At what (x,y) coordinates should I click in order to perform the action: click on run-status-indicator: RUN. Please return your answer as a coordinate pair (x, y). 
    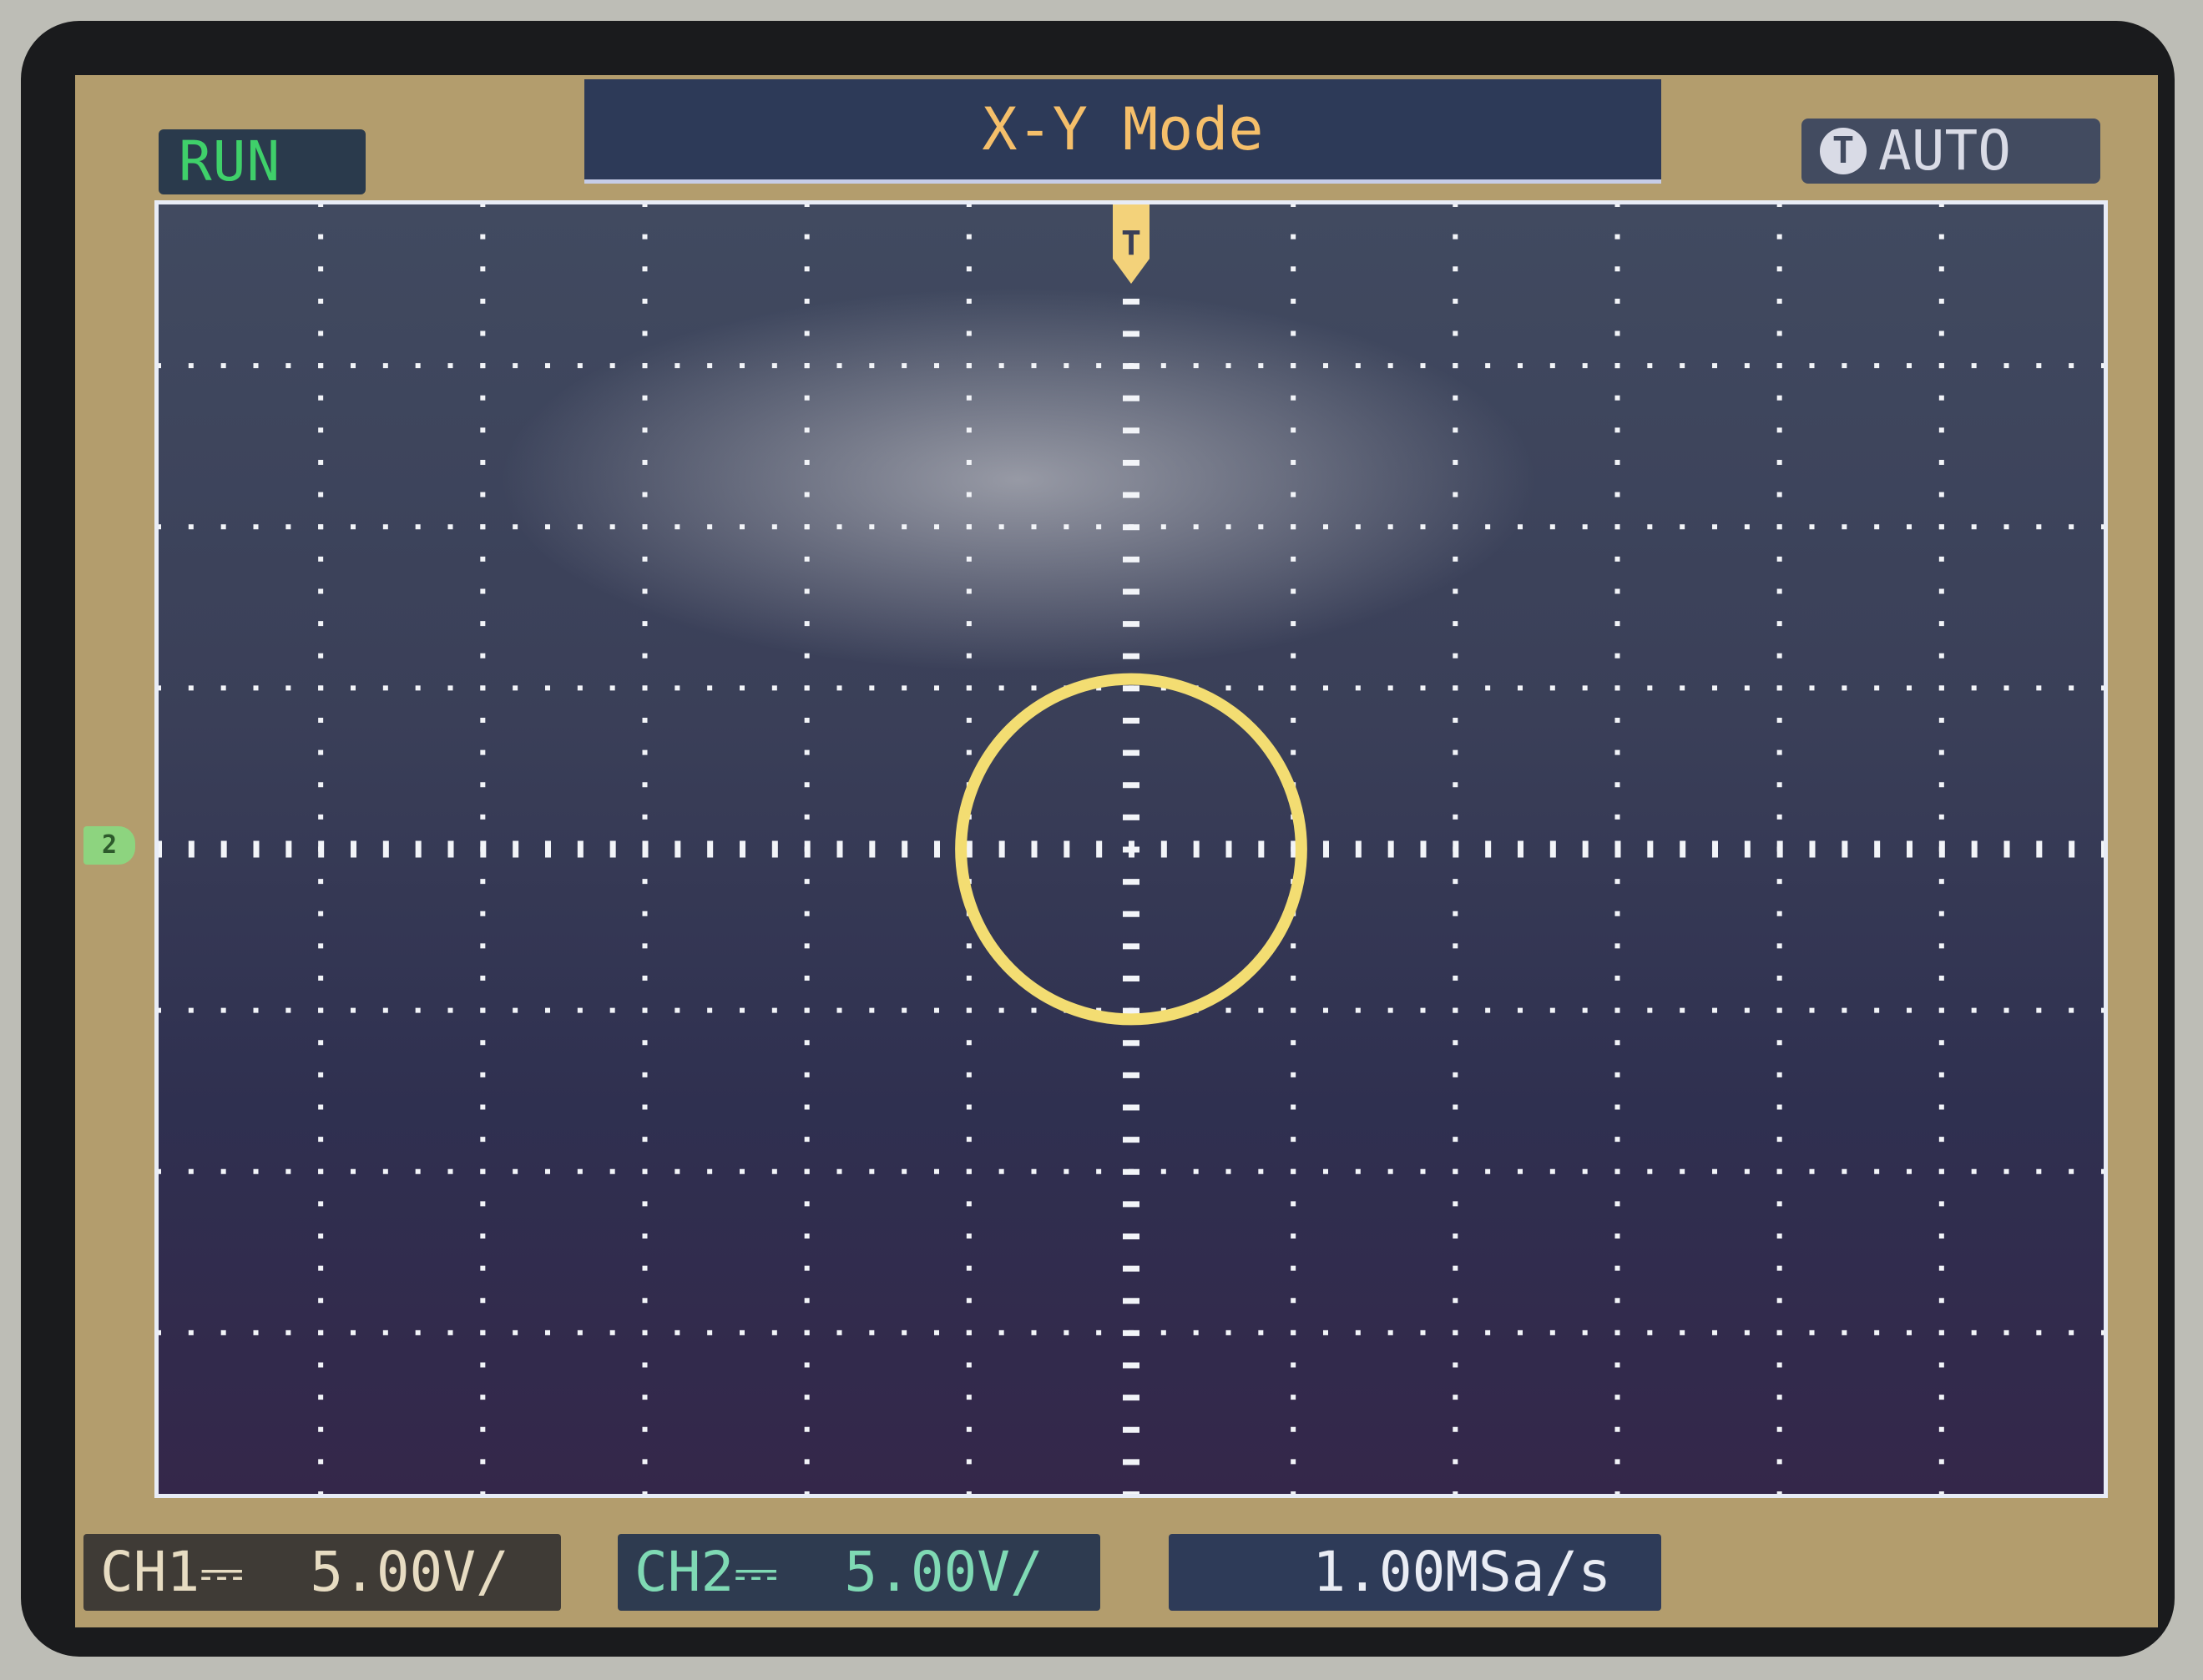
    Looking at the image, I should click on (262, 161).